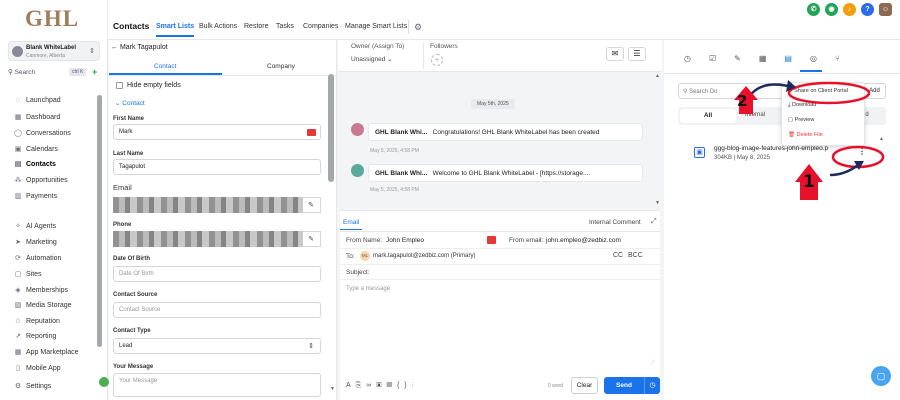 This screenshot has height=400, width=900. Describe the element at coordinates (809, 182) in the screenshot. I see `step-1-number: 1` at that location.